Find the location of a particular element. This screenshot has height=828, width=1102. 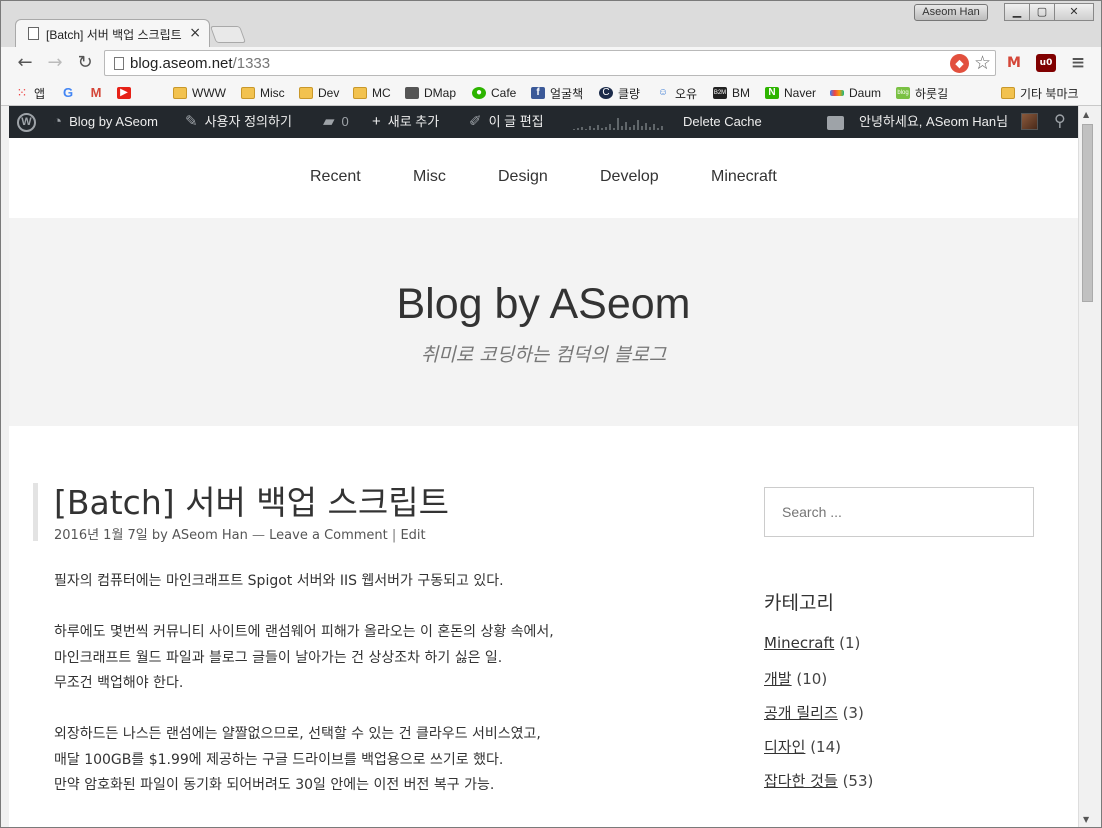

scroll-down-icon: ▼ is located at coordinates (1086, 819).